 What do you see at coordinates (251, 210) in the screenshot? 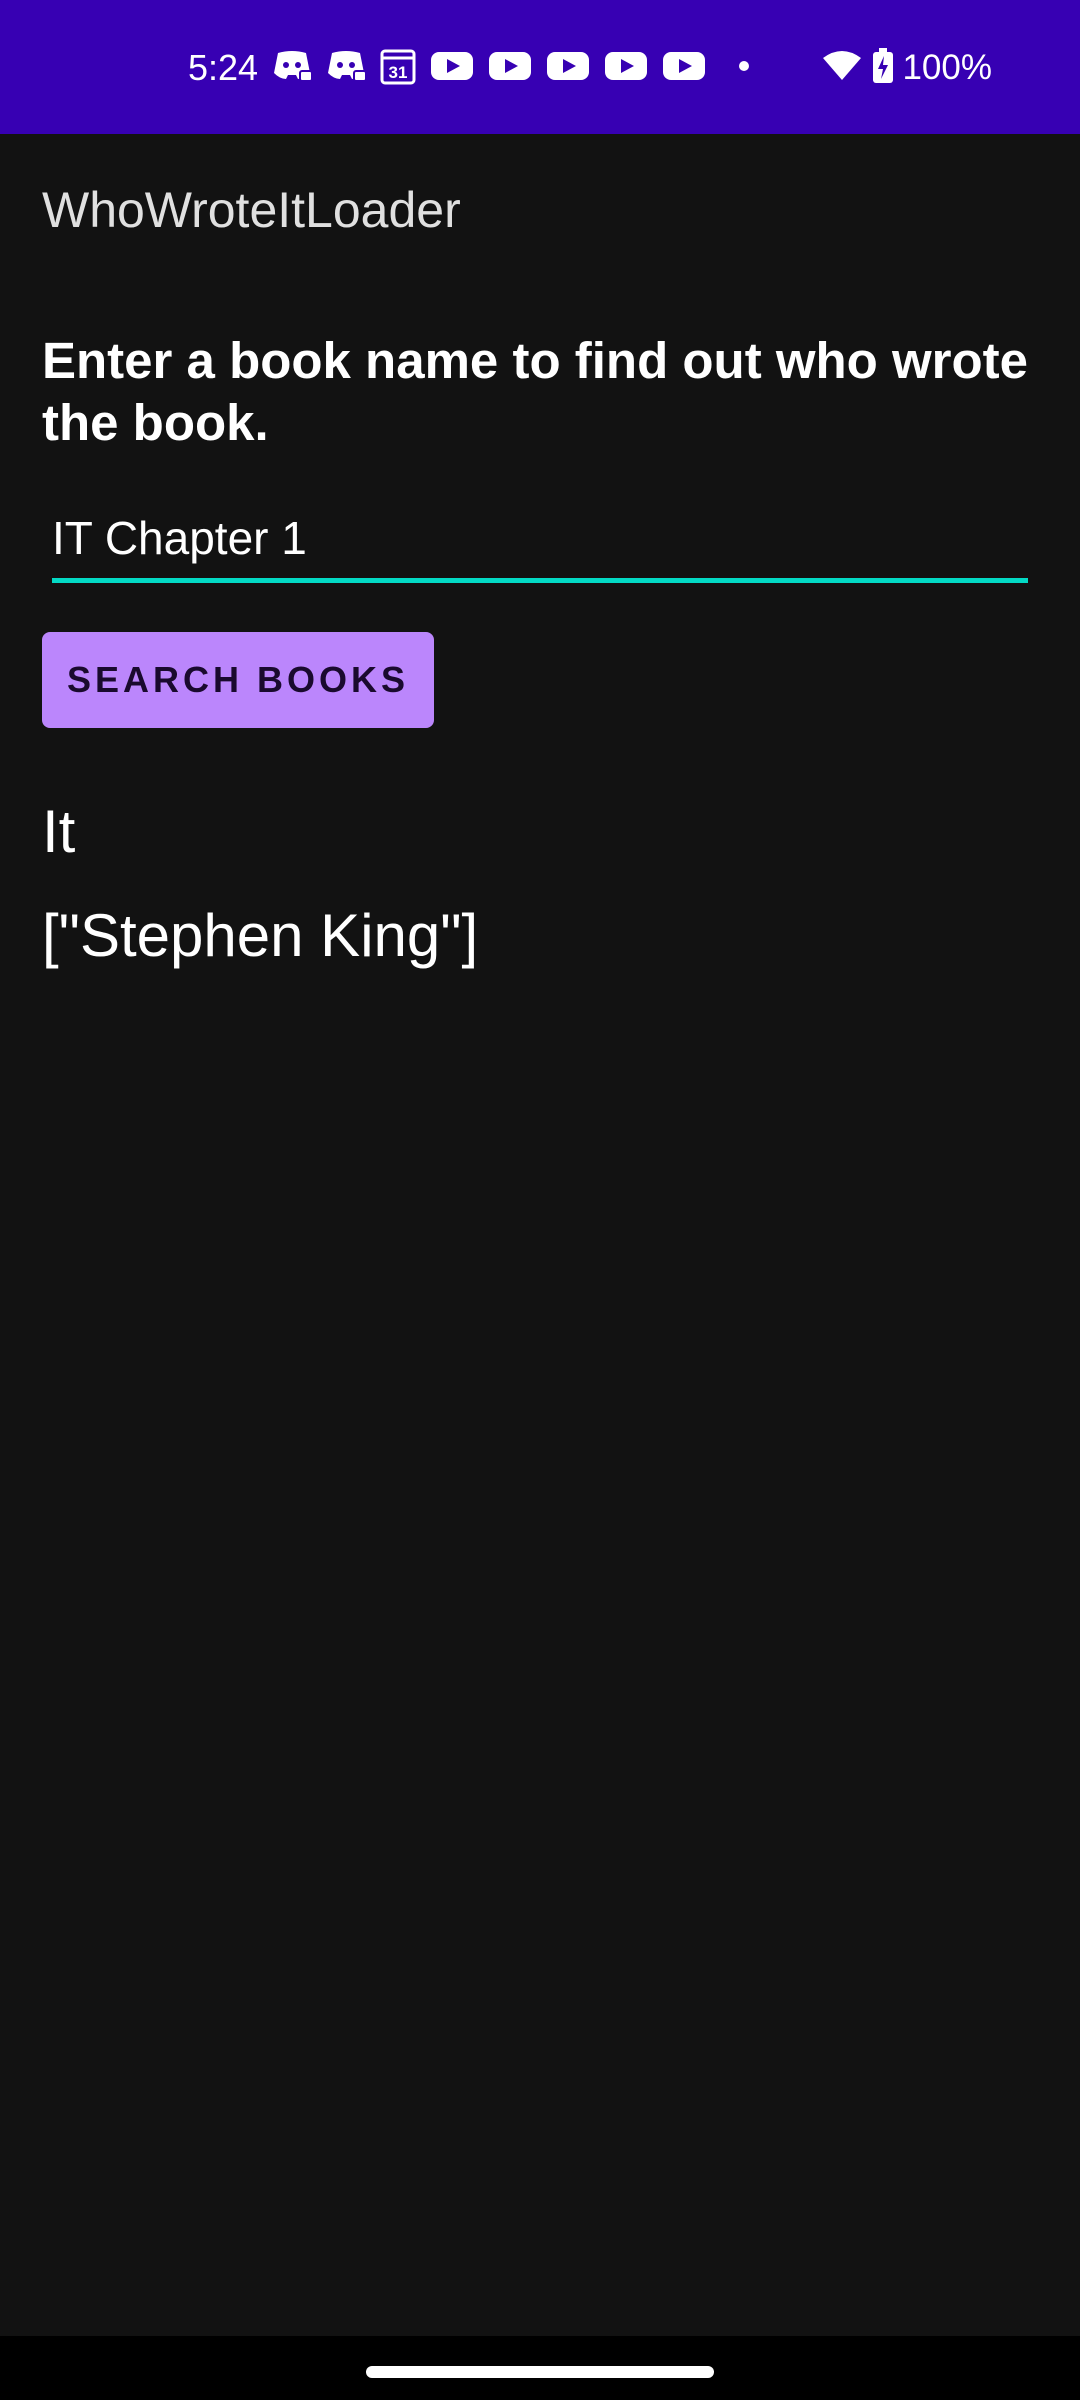
I see `app-title: WhoWroteItLoader` at bounding box center [251, 210].